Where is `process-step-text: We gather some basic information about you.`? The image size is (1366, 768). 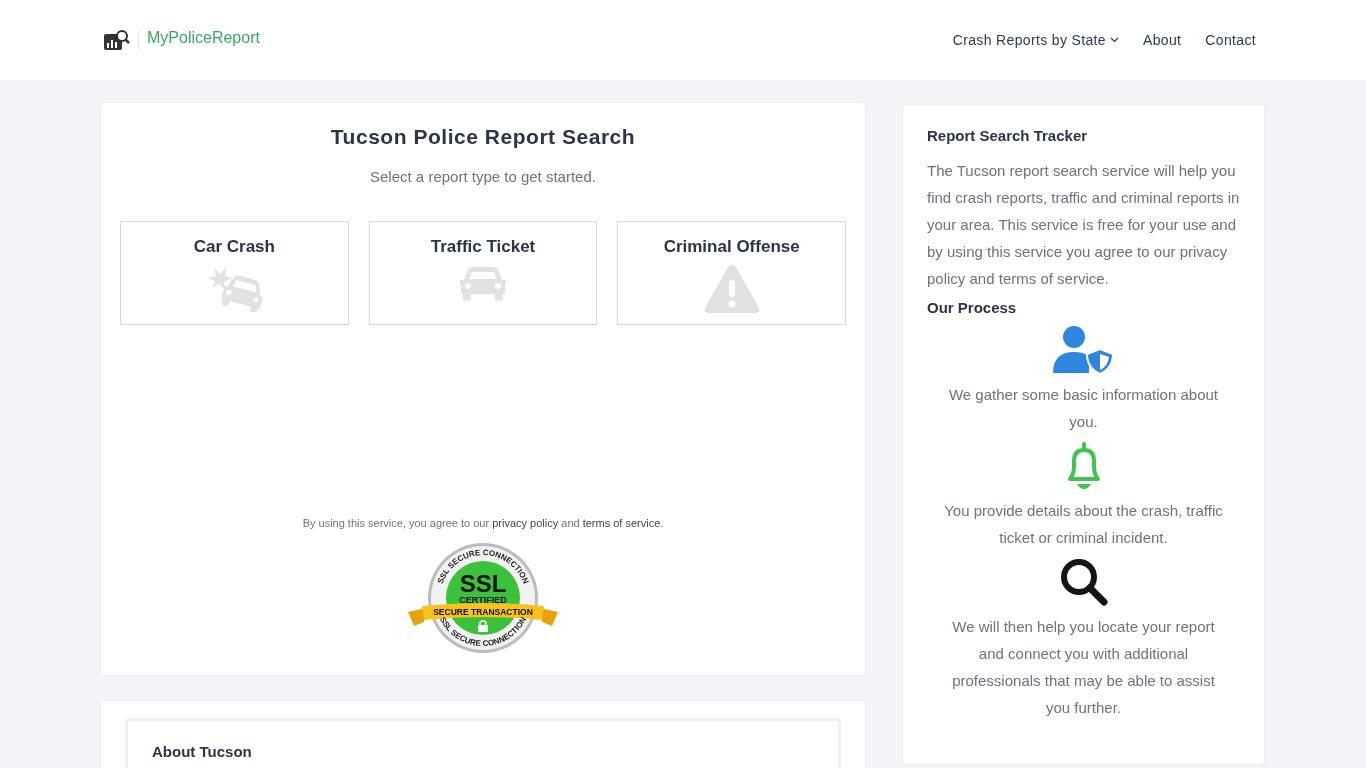 process-step-text: We gather some basic information about you. is located at coordinates (1083, 408).